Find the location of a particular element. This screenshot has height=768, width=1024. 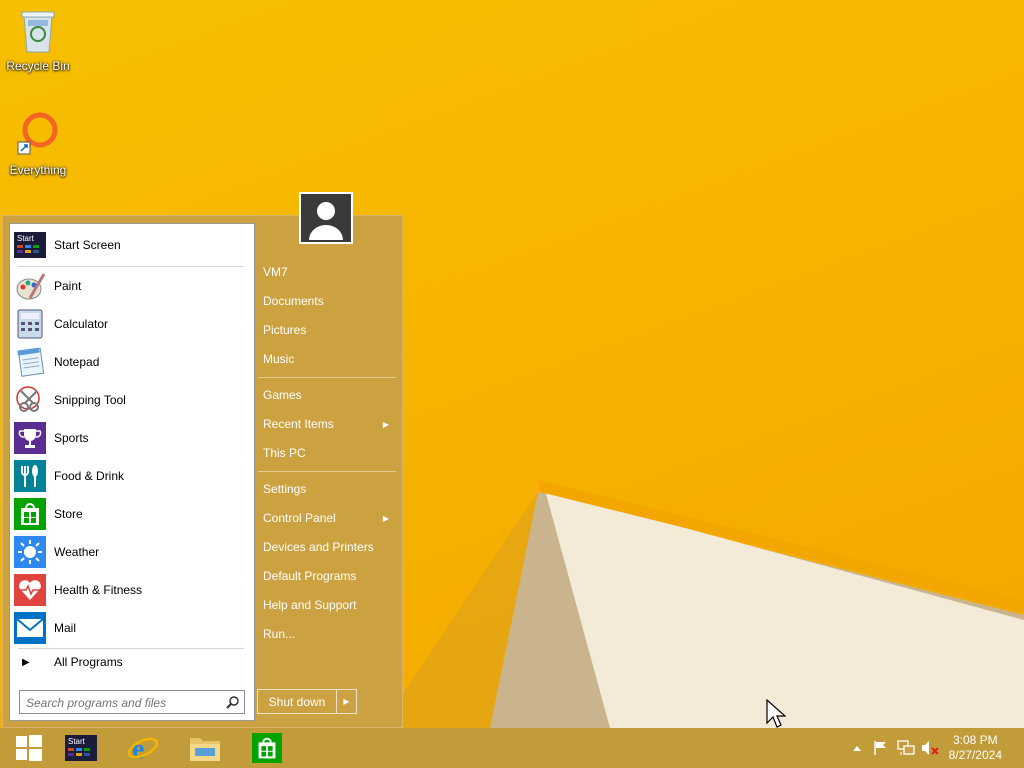

link-label: Settings is located at coordinates (285, 489).